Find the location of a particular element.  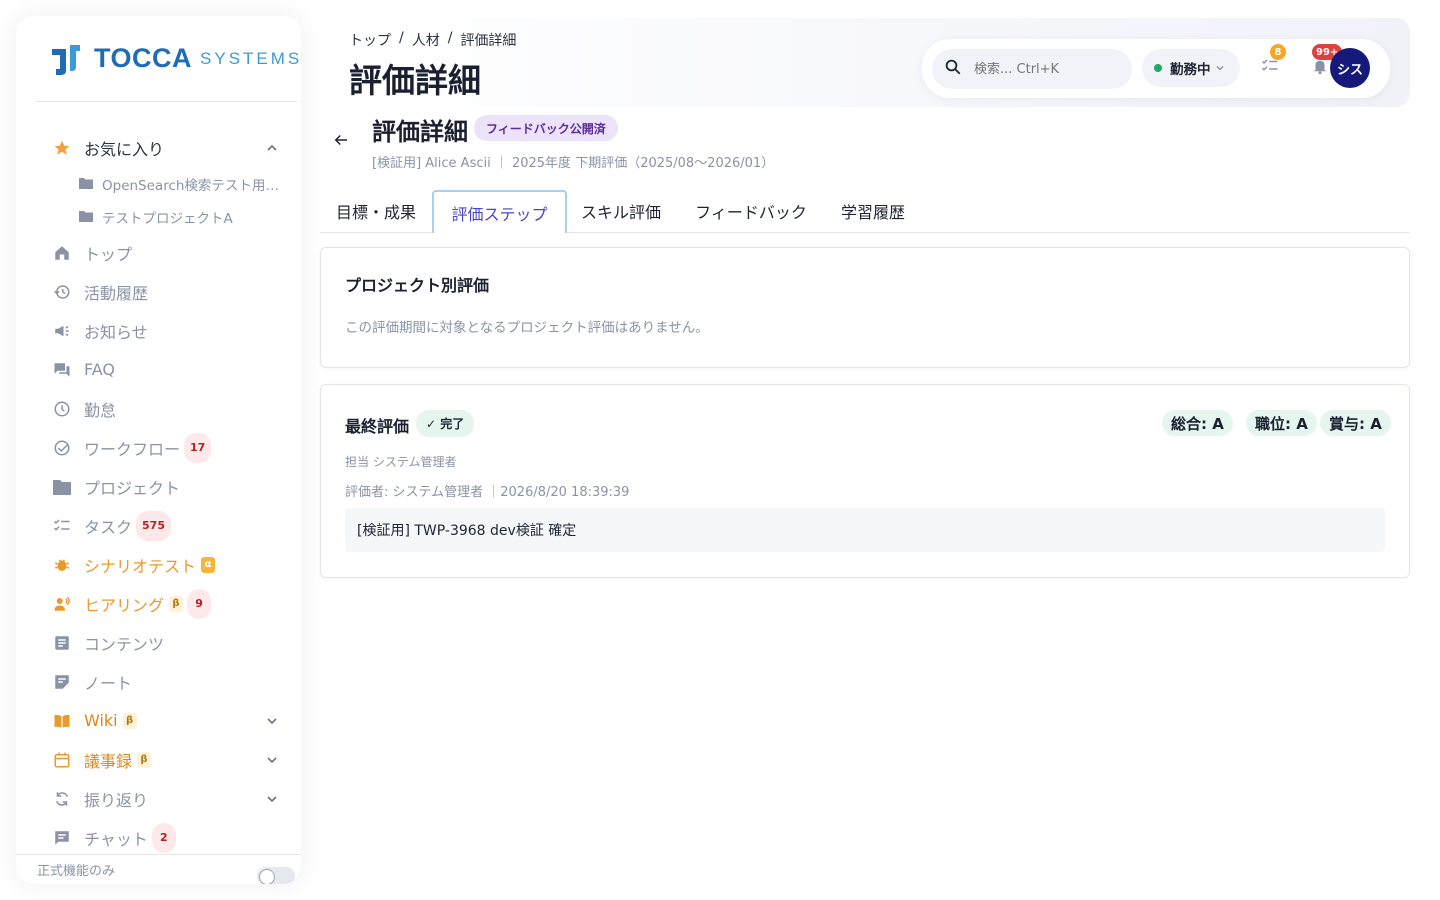

sidebar-item-news: お知らせ is located at coordinates (158, 330).